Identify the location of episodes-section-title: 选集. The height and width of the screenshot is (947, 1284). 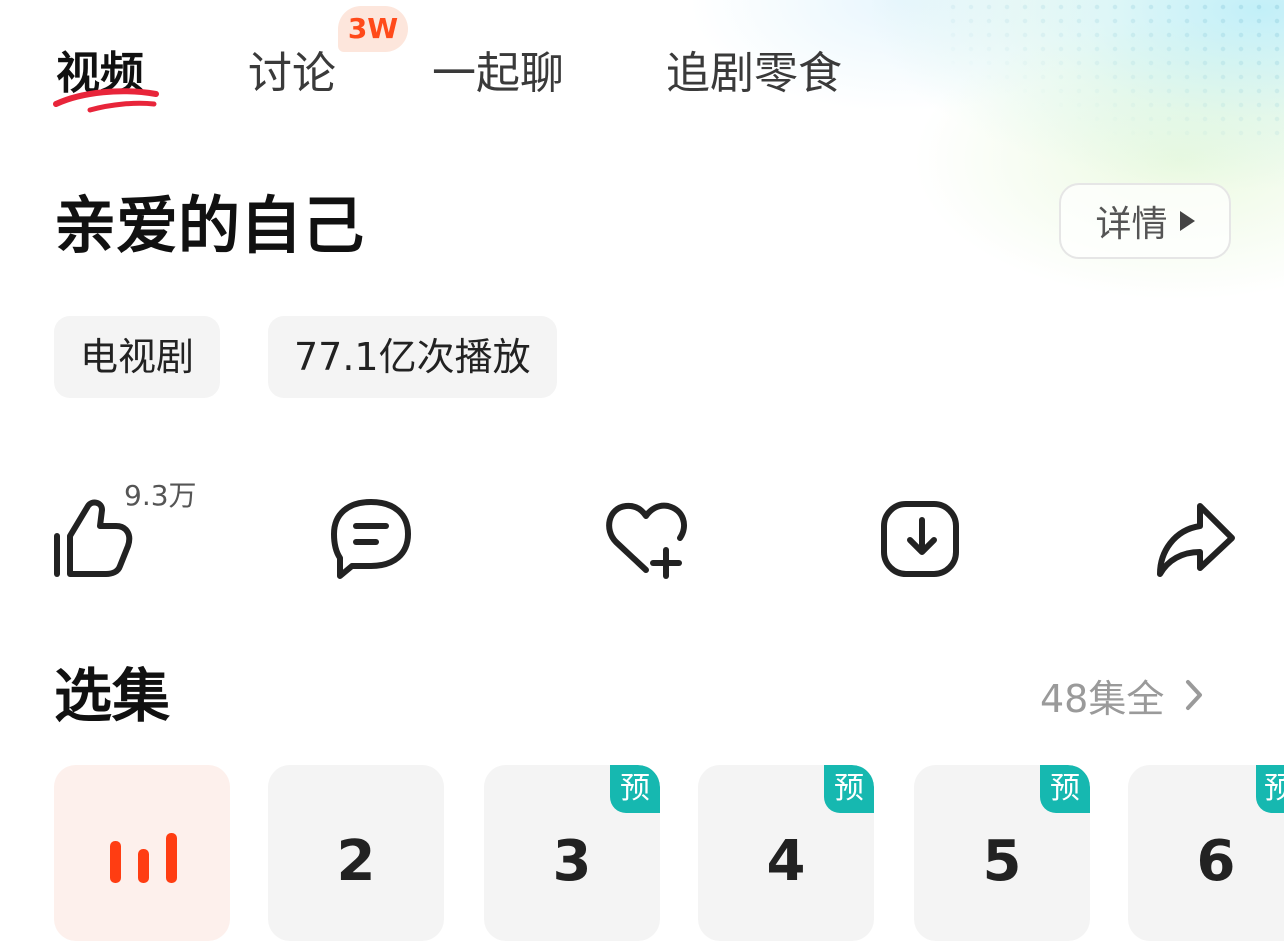
(112, 696).